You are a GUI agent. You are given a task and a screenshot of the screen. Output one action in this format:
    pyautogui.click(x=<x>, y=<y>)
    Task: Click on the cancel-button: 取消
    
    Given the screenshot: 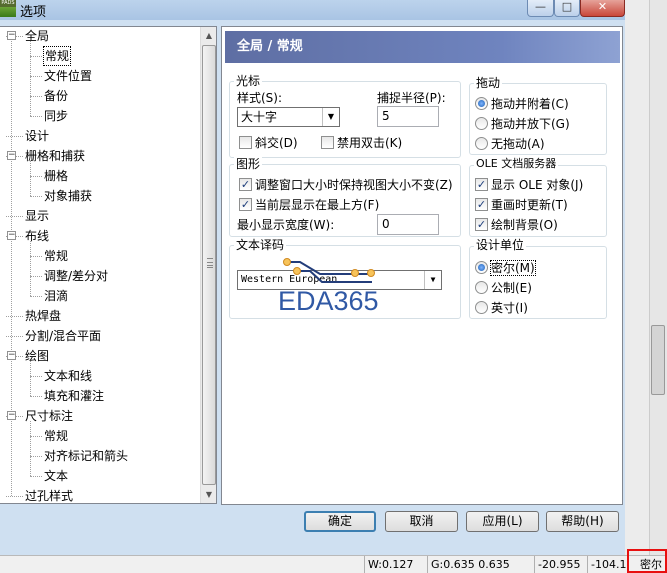 What is the action you would take?
    pyautogui.click(x=421, y=521)
    